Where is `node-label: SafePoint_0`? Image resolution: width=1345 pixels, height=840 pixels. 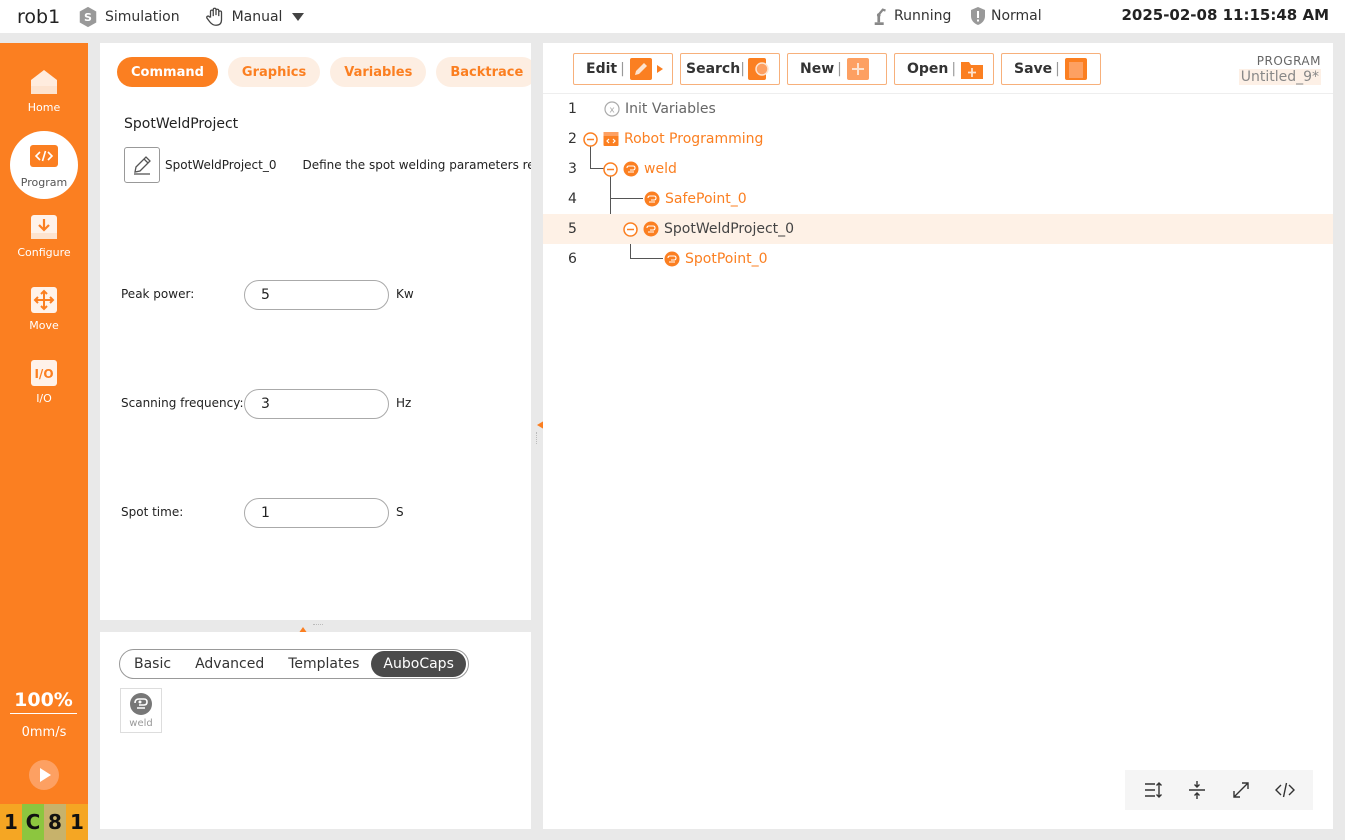 node-label: SafePoint_0 is located at coordinates (706, 199).